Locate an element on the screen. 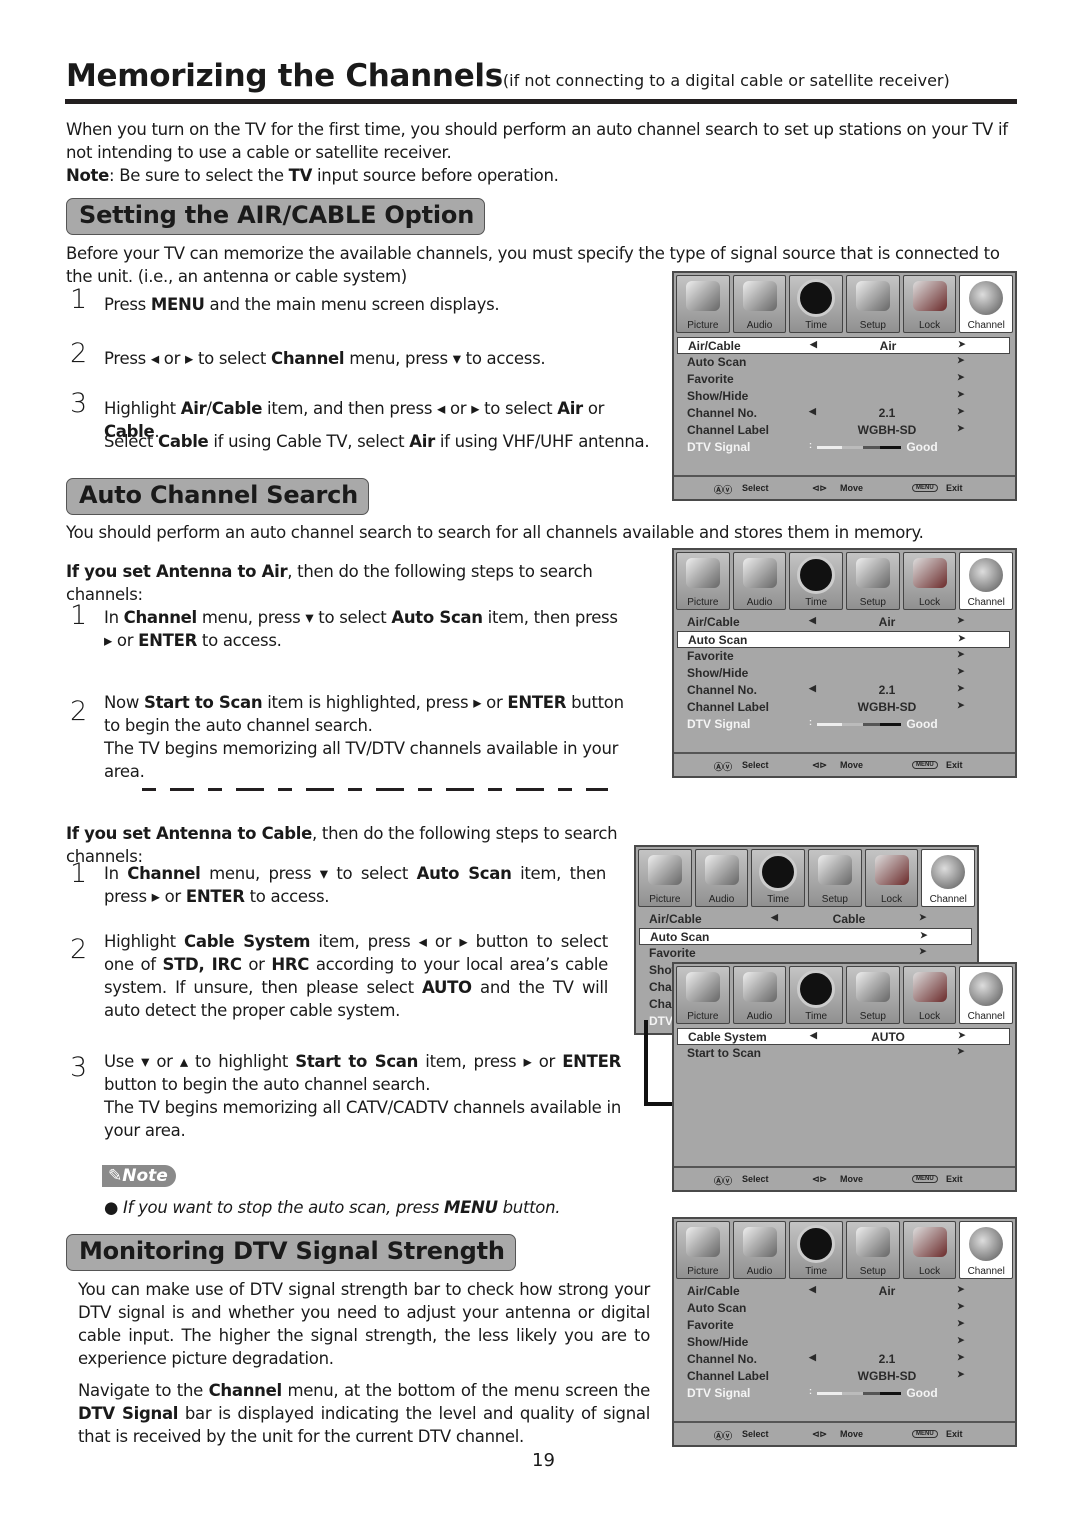 The width and height of the screenshot is (1080, 1527). bold-text: Start to Scan is located at coordinates (203, 702).